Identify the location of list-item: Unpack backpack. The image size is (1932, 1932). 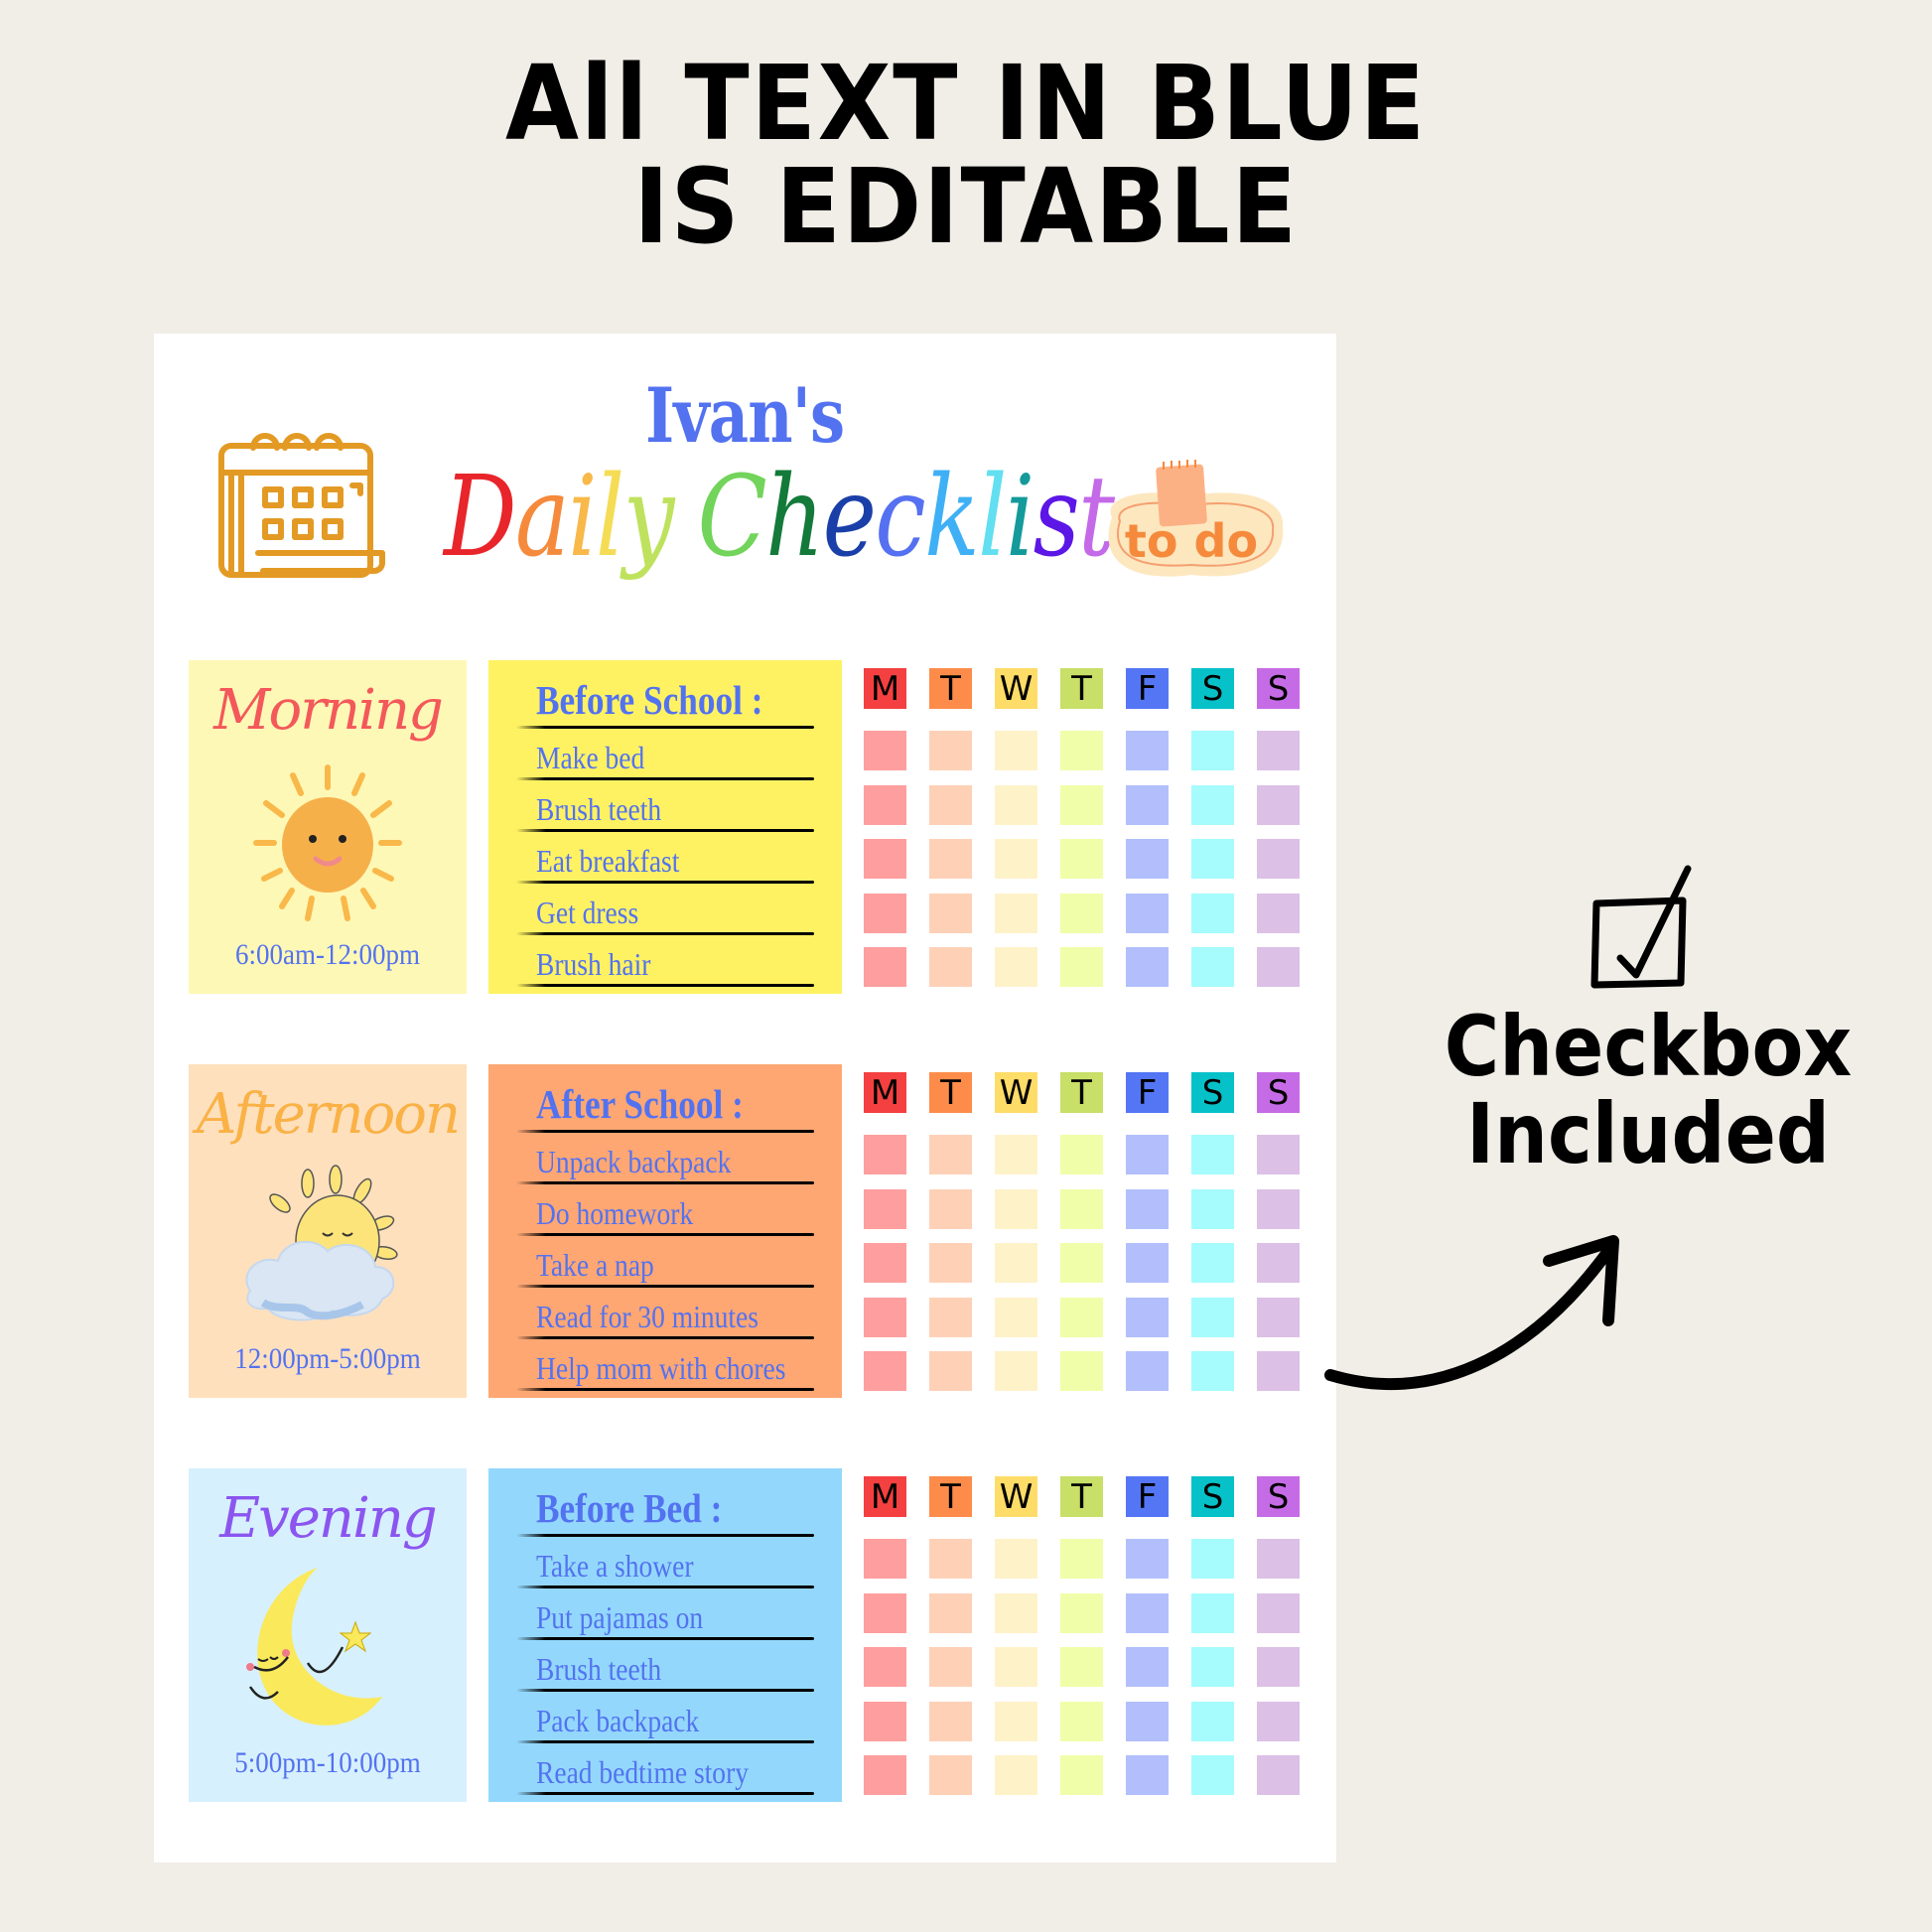
(634, 1162).